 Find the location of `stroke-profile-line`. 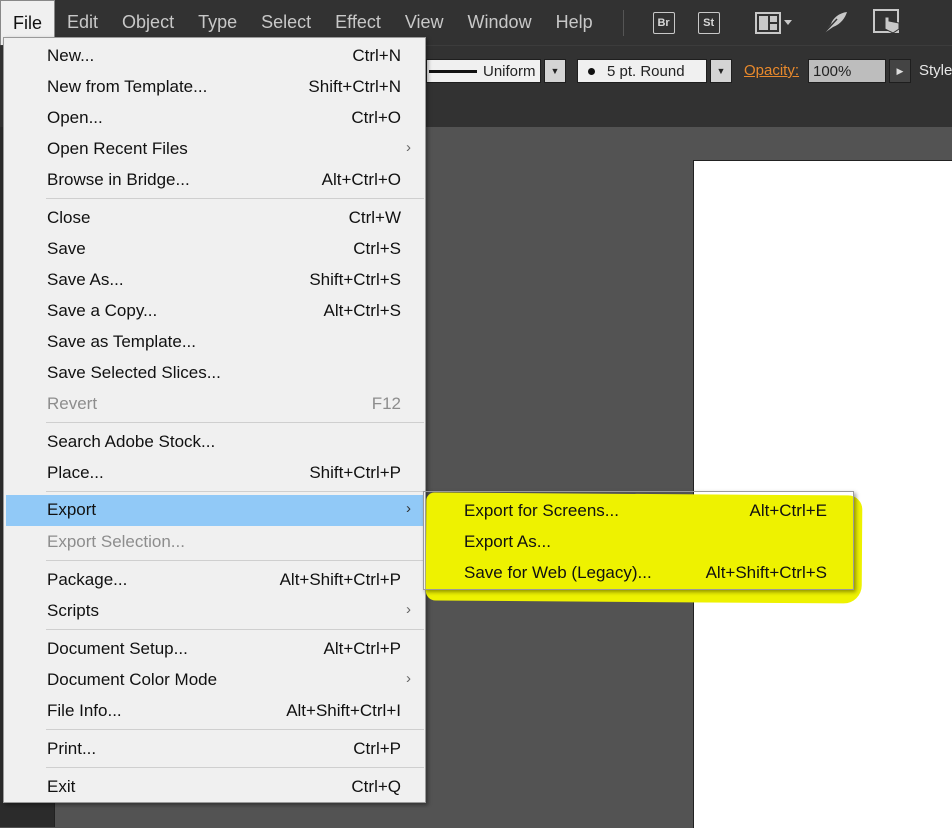

stroke-profile-line is located at coordinates (453, 71).